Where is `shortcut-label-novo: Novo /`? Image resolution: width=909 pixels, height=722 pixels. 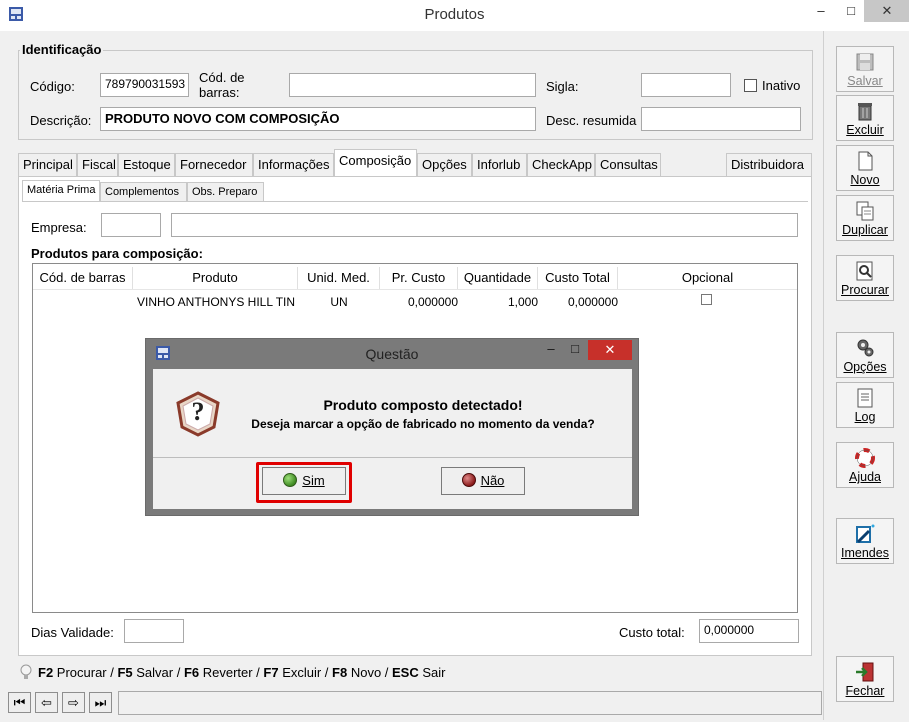
shortcut-label-novo: Novo / is located at coordinates (370, 672).